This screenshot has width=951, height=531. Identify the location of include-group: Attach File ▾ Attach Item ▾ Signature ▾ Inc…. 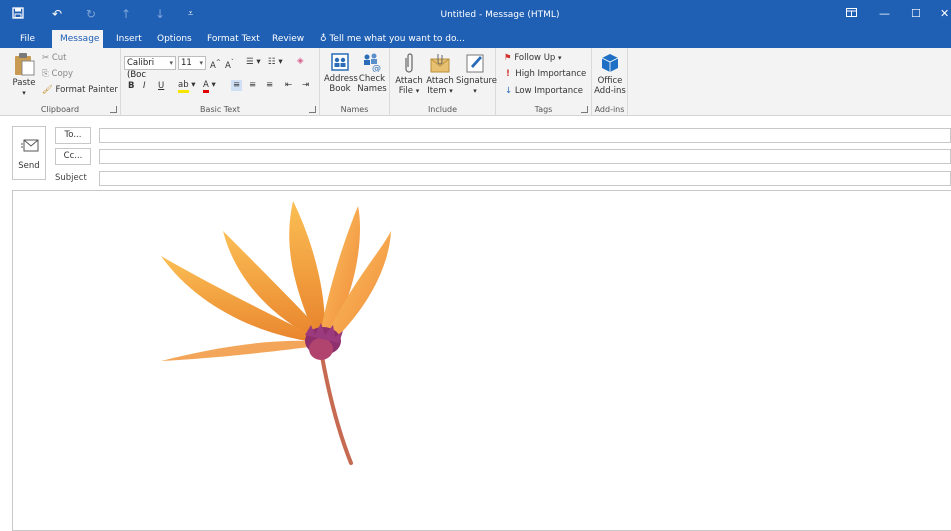
(443, 82).